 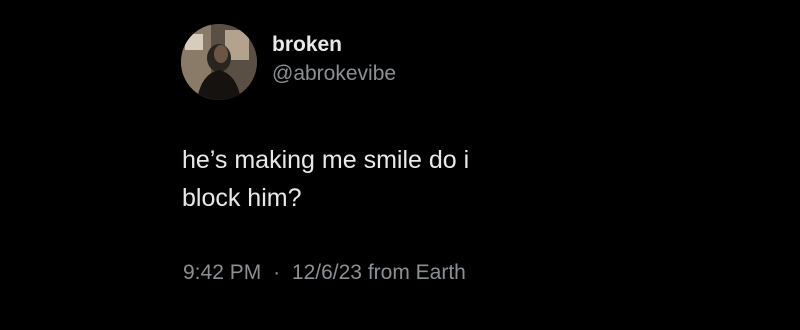 I want to click on tweet-date: 12/6/23, so click(x=327, y=272).